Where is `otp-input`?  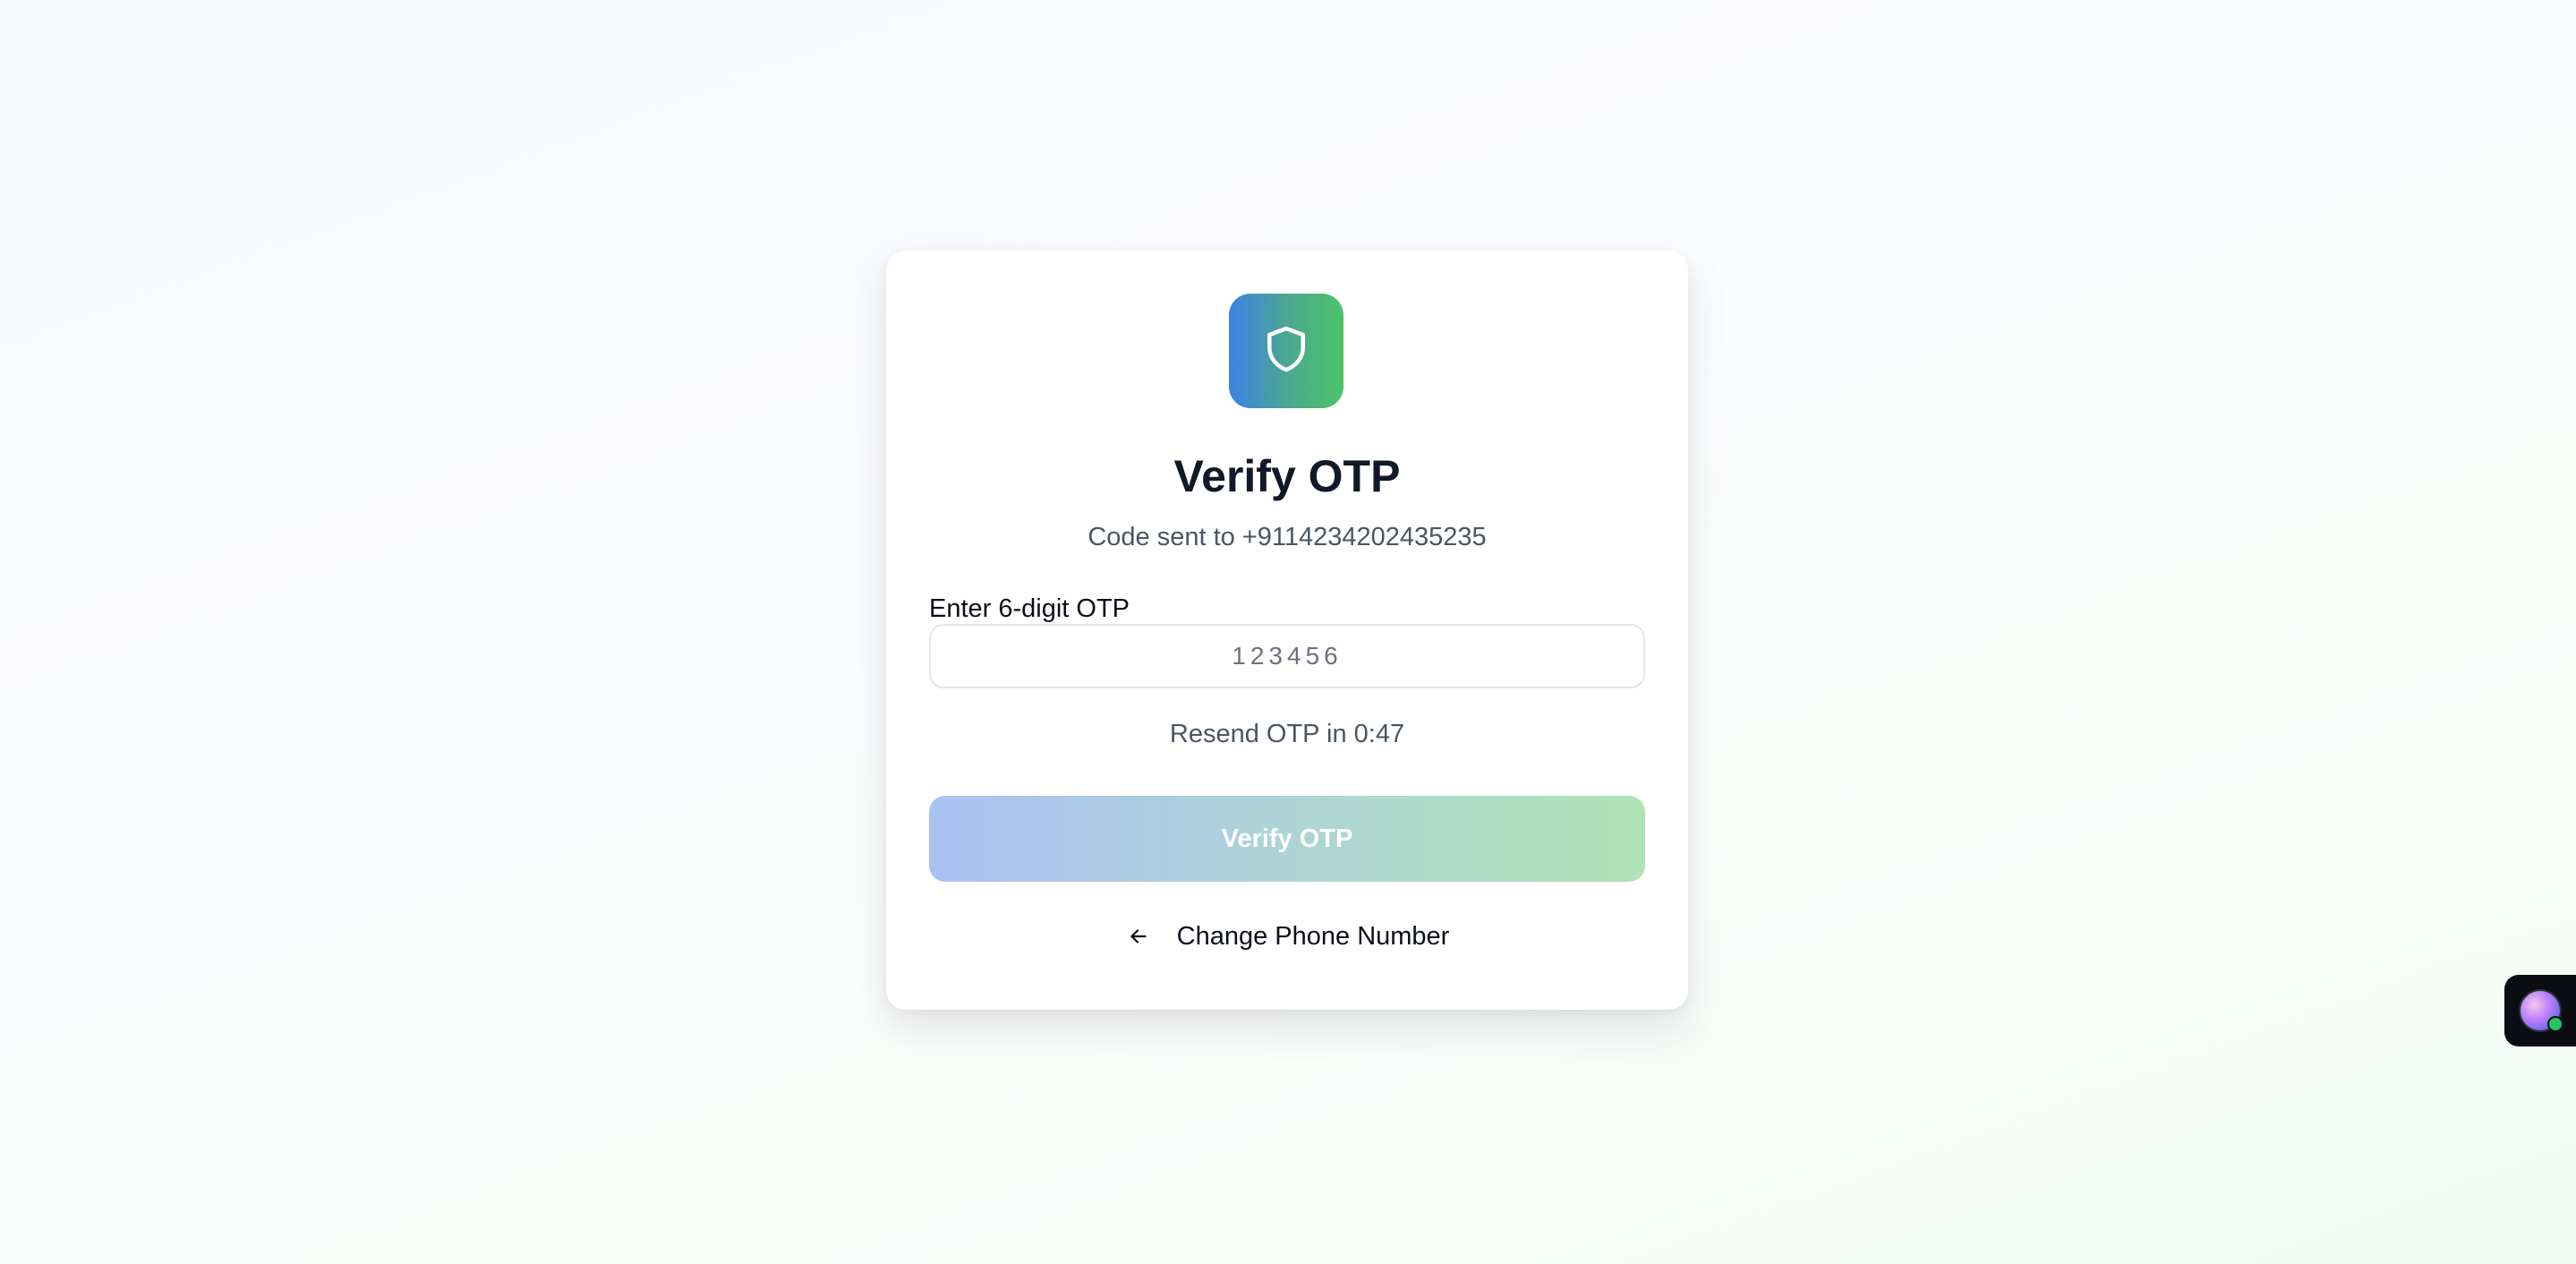
otp-input is located at coordinates (1287, 656).